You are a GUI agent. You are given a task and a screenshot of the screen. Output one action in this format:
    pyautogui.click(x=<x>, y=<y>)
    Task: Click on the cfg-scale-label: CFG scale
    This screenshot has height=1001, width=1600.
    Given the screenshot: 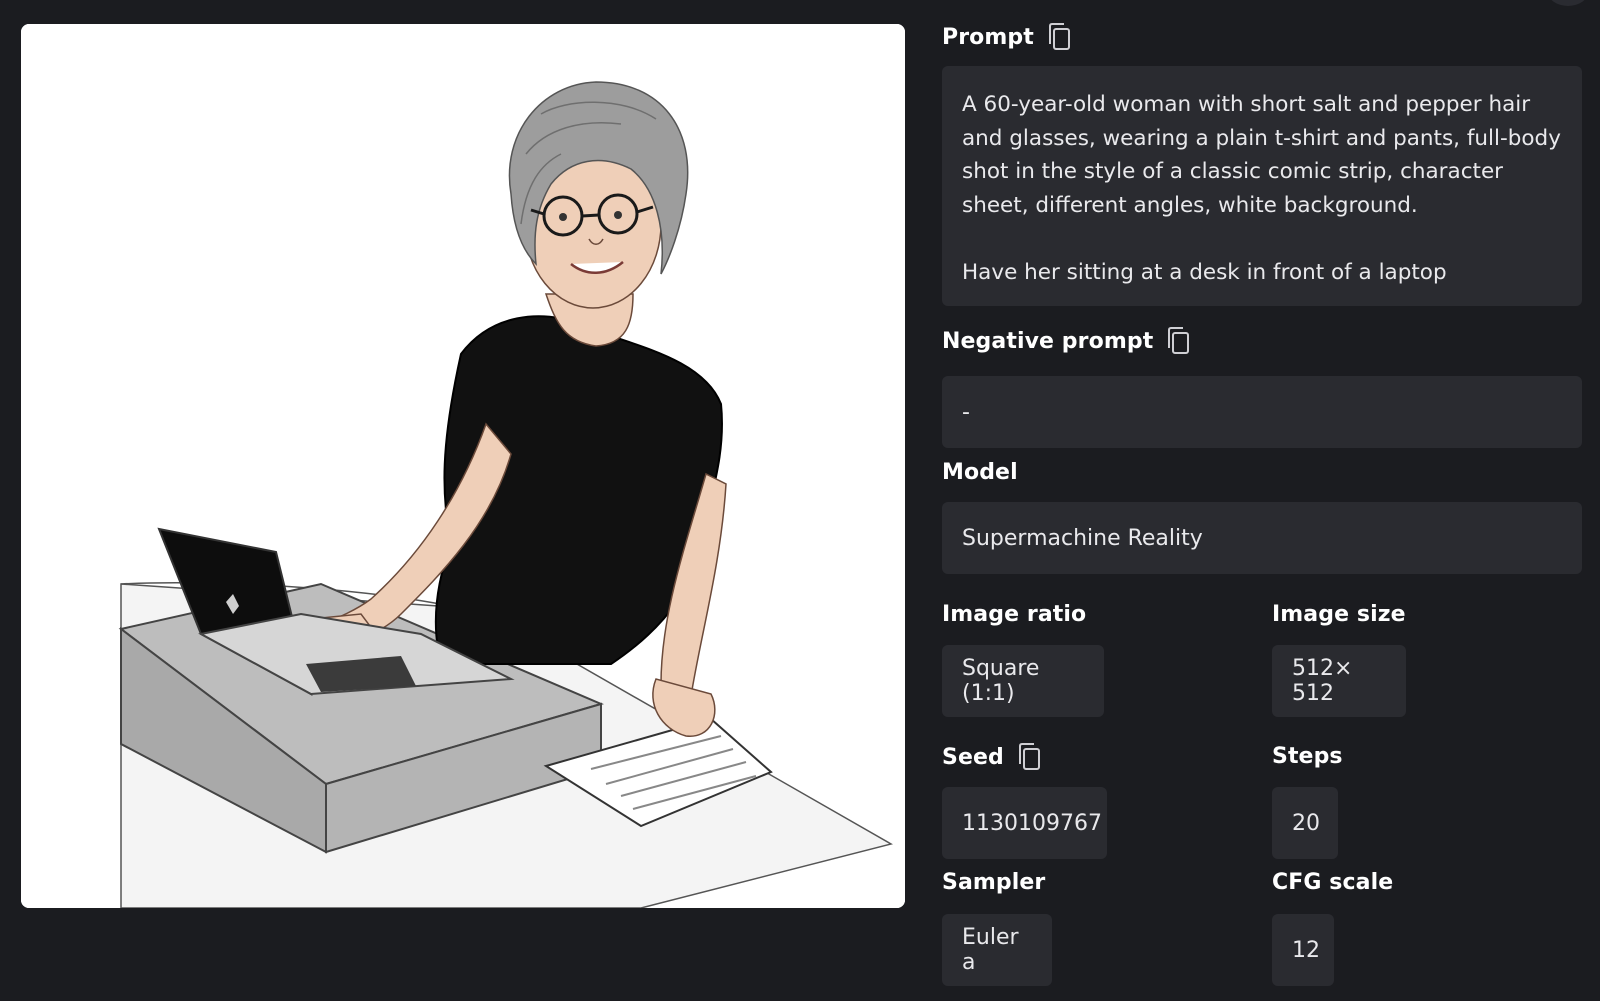 What is the action you would take?
    pyautogui.click(x=1333, y=882)
    